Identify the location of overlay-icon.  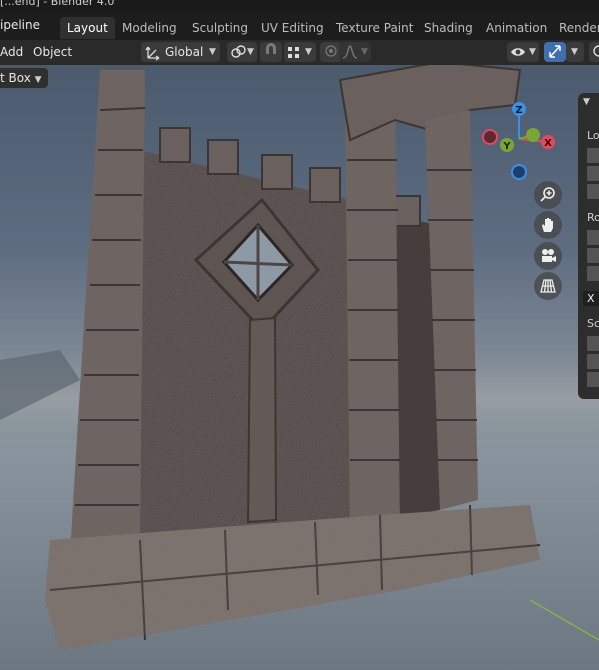
(594, 54).